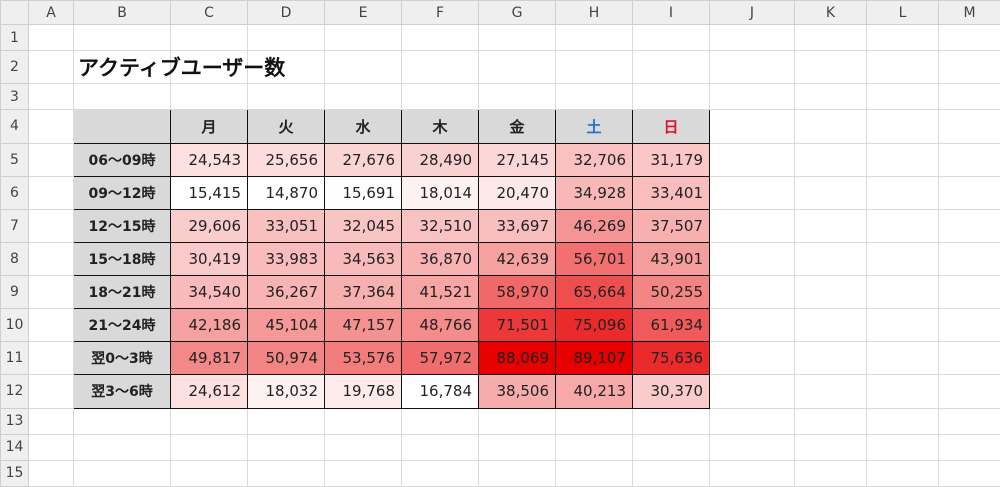 The height and width of the screenshot is (487, 1000). What do you see at coordinates (440, 159) in the screenshot?
I see `user-count-cell: 28,490` at bounding box center [440, 159].